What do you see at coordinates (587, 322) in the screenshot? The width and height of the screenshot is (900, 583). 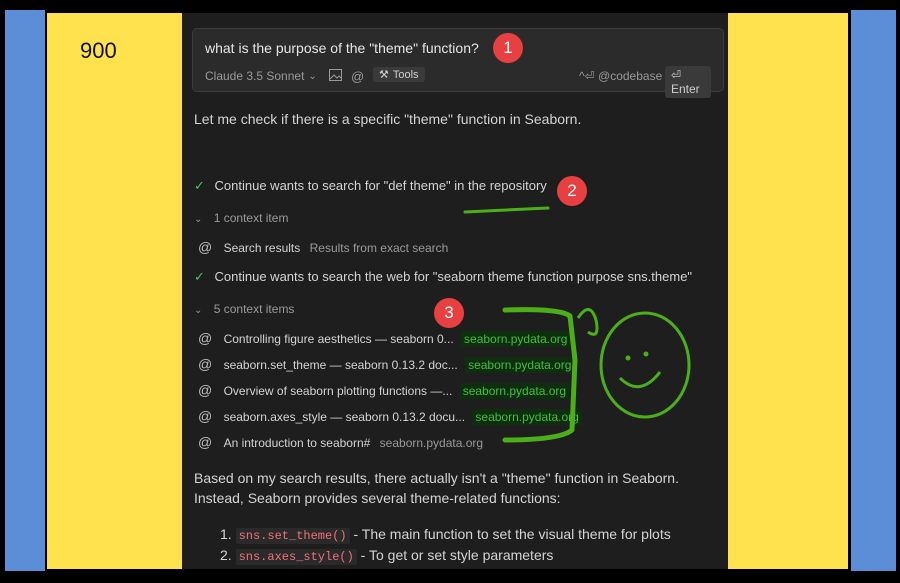 I see `hand-mark` at bounding box center [587, 322].